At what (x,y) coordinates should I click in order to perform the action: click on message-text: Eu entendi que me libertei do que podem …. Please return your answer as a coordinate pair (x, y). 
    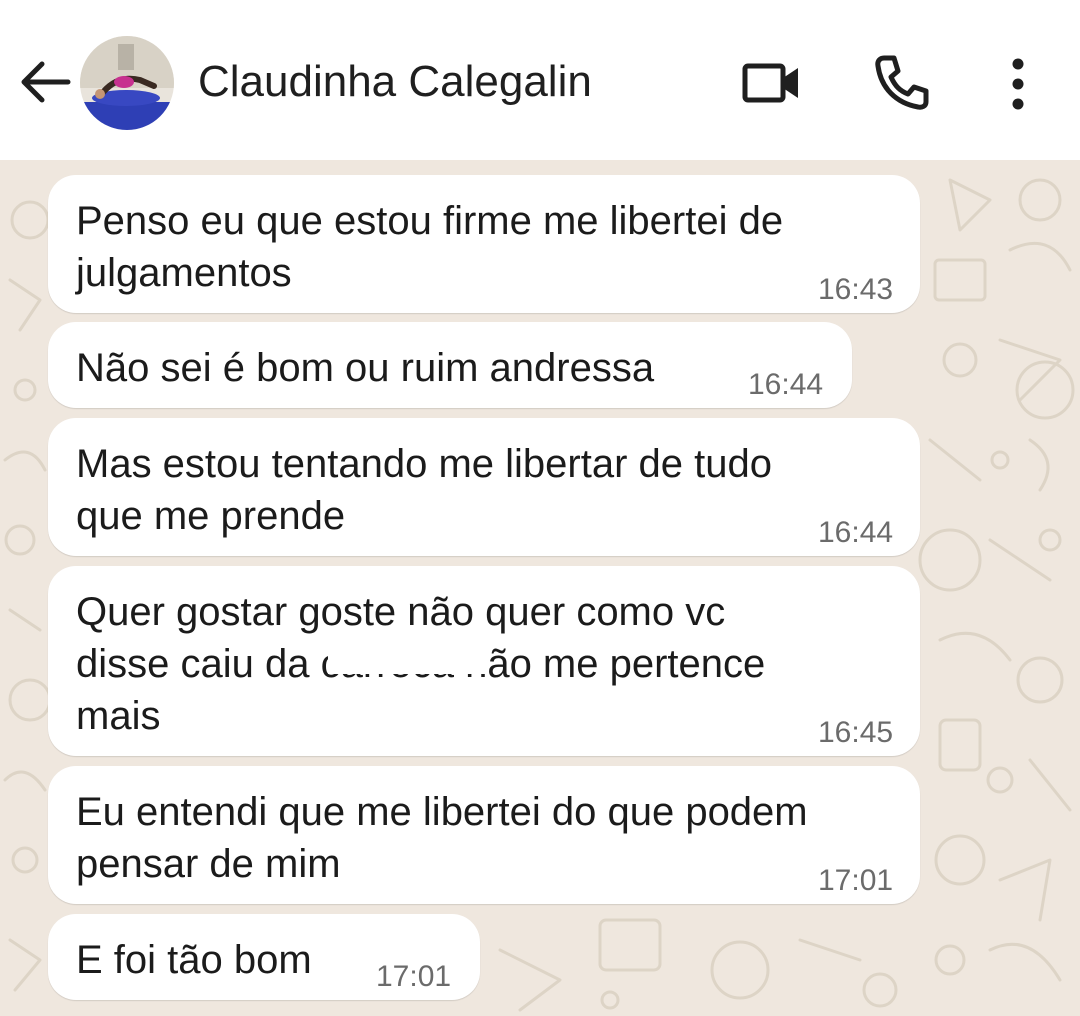
    Looking at the image, I should click on (442, 838).